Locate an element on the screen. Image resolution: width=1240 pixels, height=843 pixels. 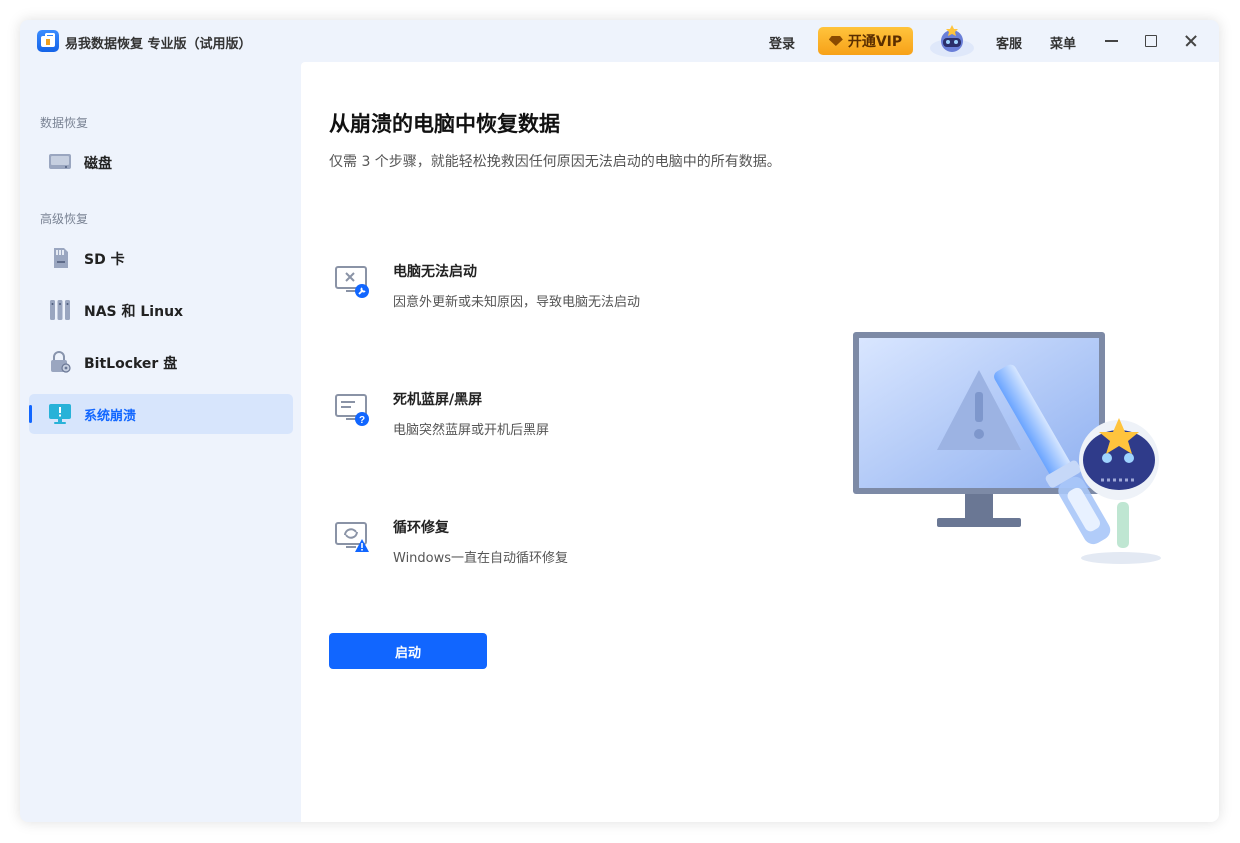
sidebar-item-system-crash: 系统崩溃 is located at coordinates (161, 414).